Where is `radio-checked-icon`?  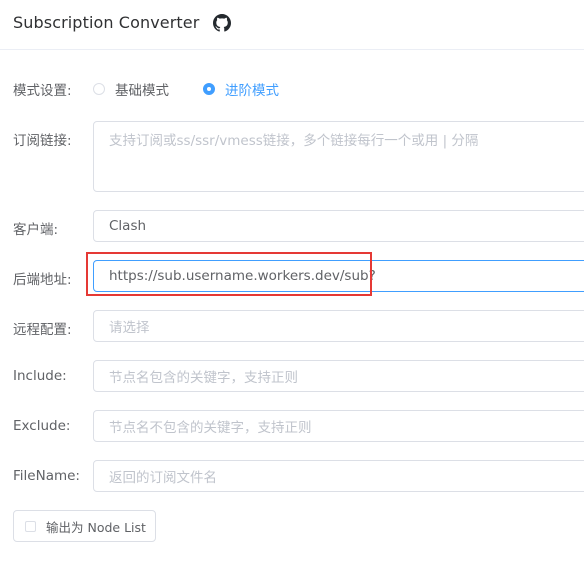
radio-checked-icon is located at coordinates (209, 89).